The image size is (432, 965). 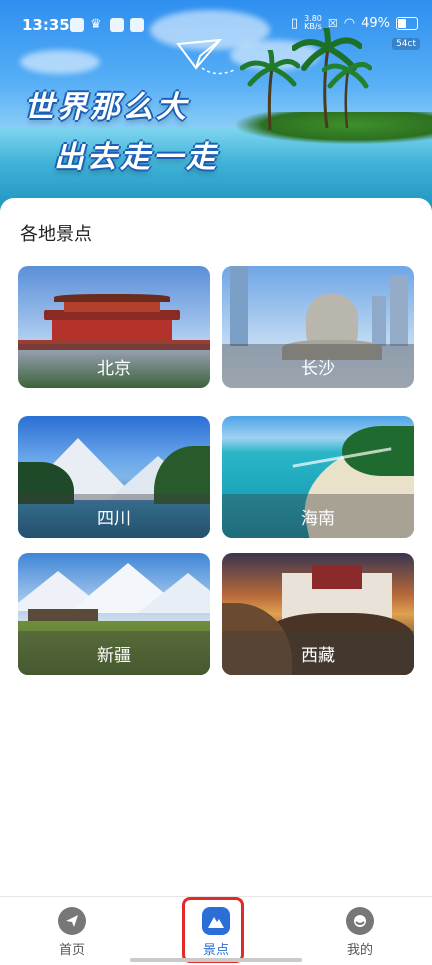 I want to click on card-label-bar: 新疆, so click(x=114, y=653).